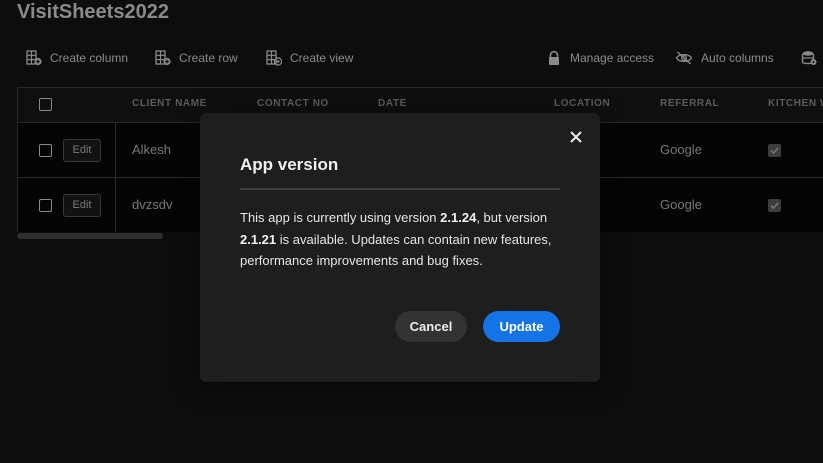  Describe the element at coordinates (582, 103) in the screenshot. I see `column-header-location: LOCATION` at that location.